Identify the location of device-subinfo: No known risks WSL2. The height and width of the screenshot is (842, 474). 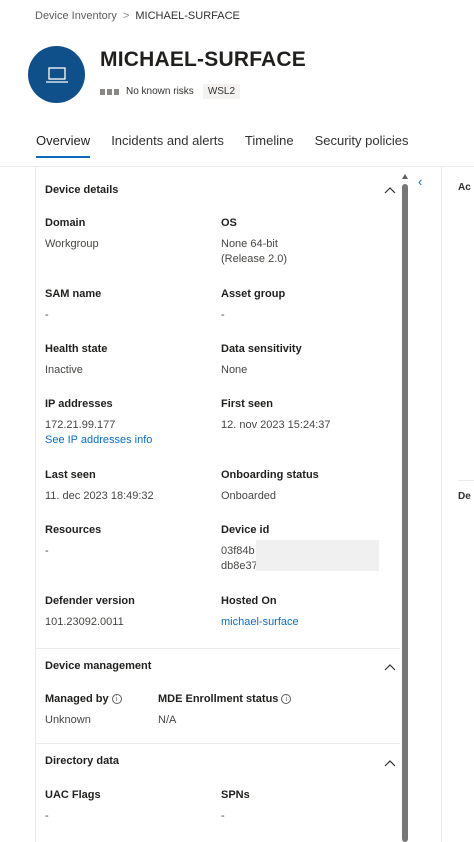
(170, 91).